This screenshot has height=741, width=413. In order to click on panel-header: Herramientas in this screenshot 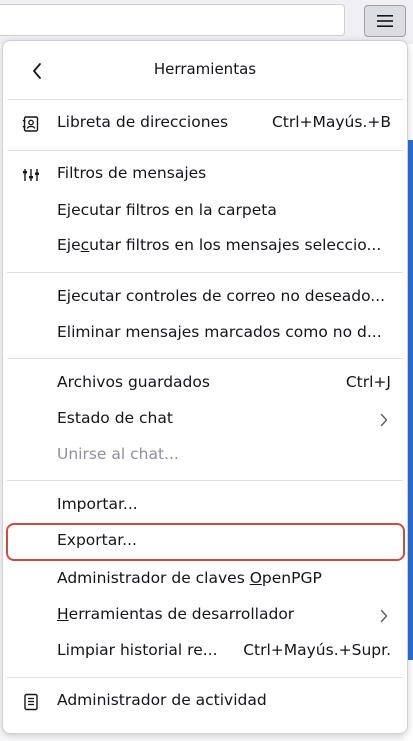, I will do `click(205, 70)`.